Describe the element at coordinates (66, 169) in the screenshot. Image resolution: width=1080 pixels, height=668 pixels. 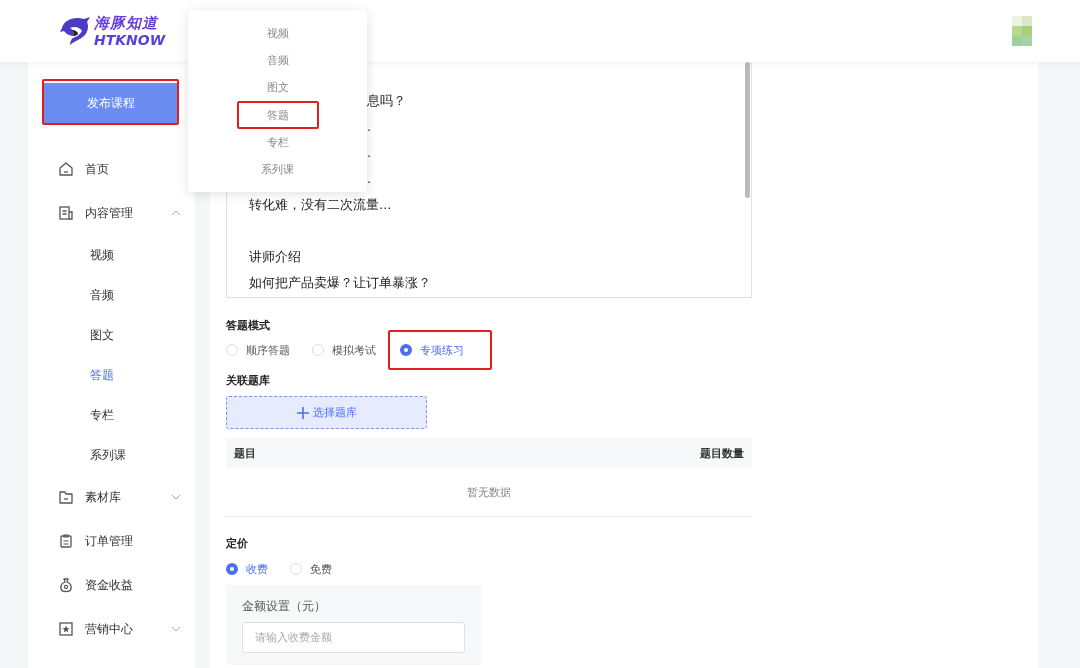
I see `home-icon` at that location.